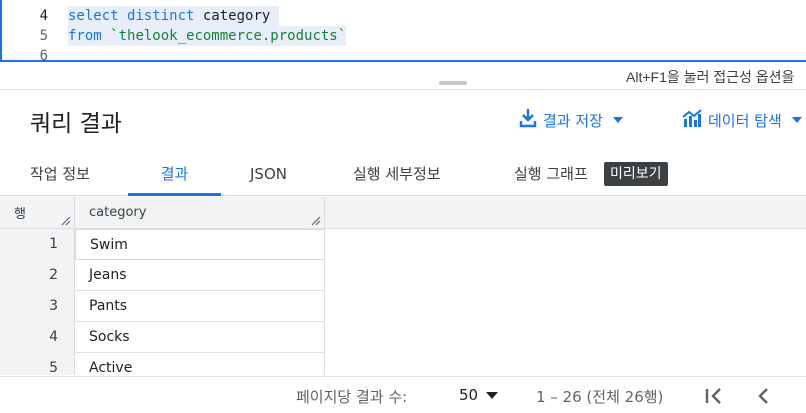 Image resolution: width=806 pixels, height=413 pixels. Describe the element at coordinates (76, 124) in the screenshot. I see `results-title: 쿼리 결과` at that location.